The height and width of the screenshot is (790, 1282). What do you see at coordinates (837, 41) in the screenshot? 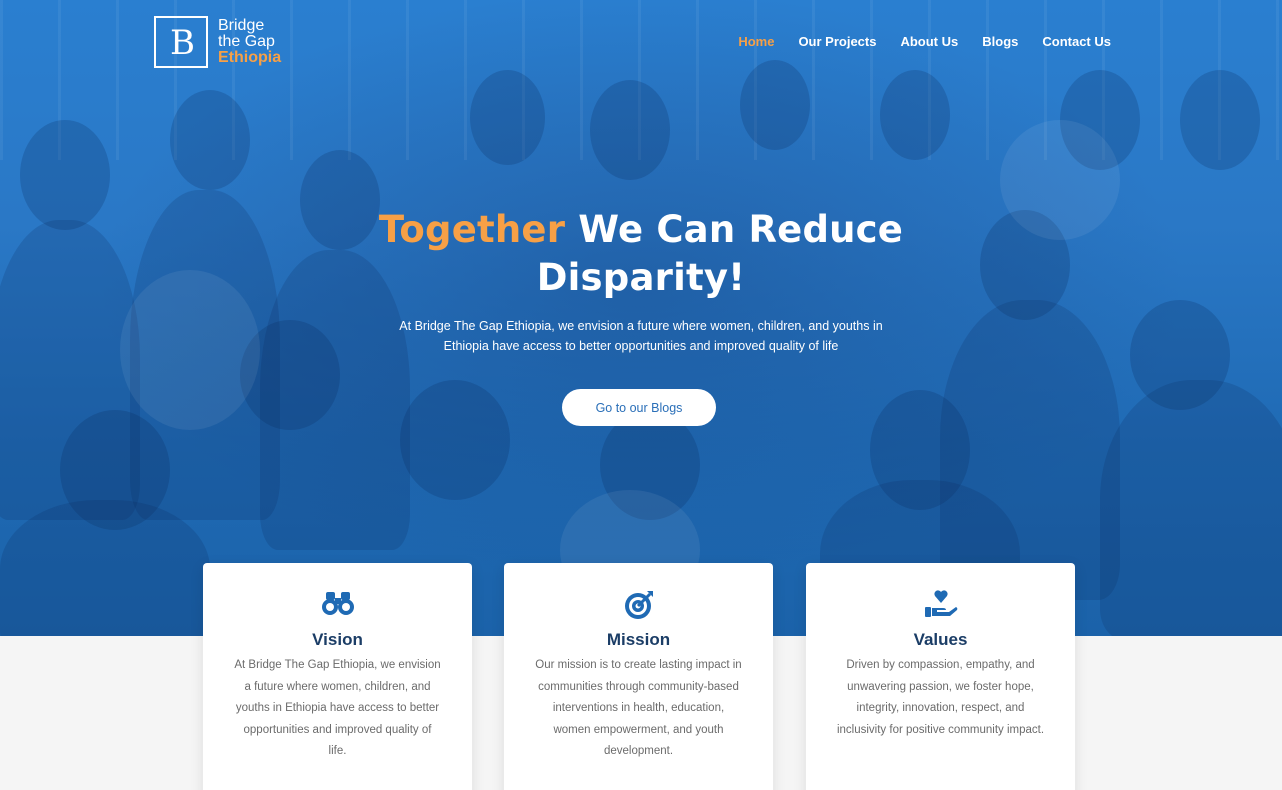
I see `nav-item-our-projects: Our Projects` at bounding box center [837, 41].